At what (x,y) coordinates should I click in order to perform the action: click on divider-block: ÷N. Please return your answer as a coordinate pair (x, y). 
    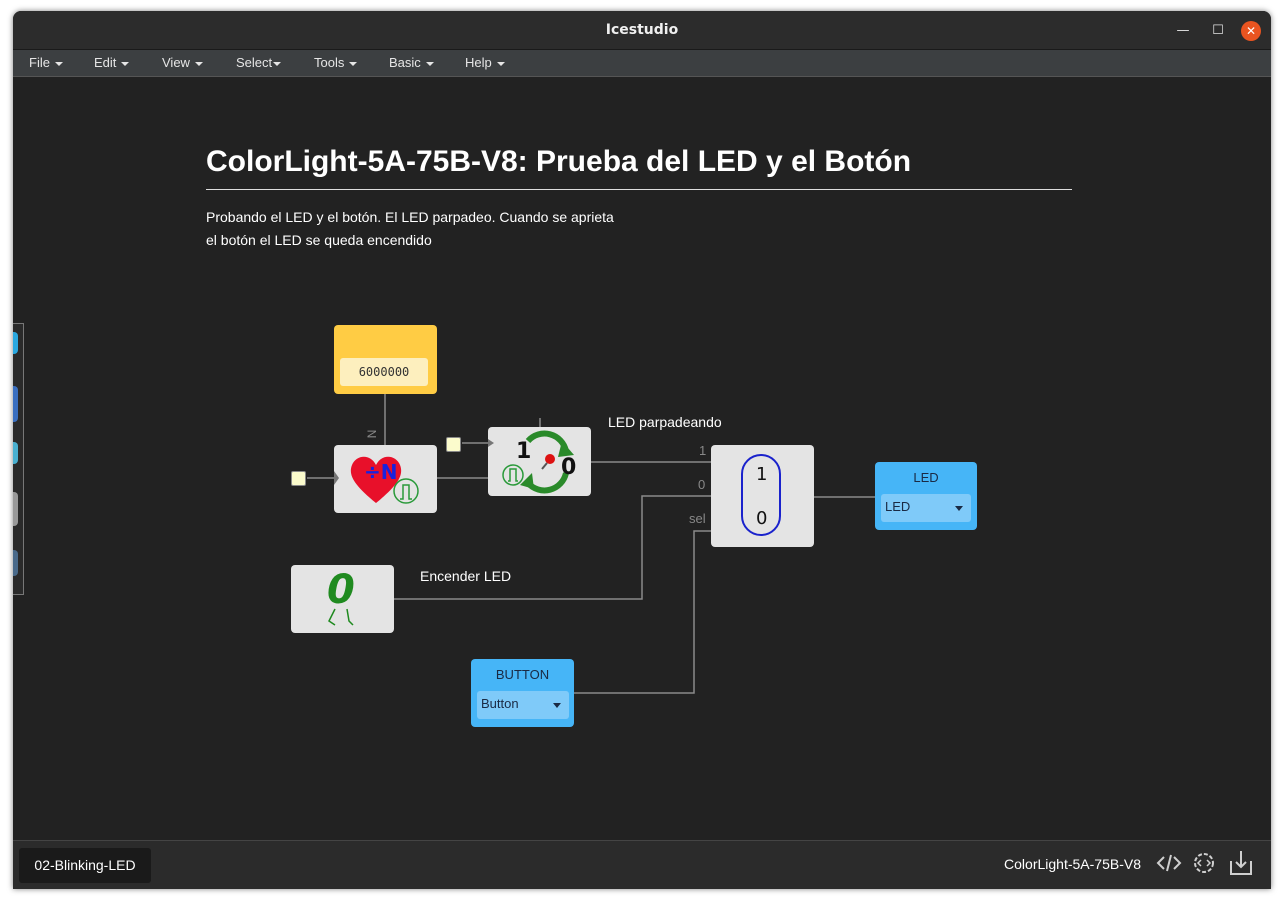
    Looking at the image, I should click on (385, 479).